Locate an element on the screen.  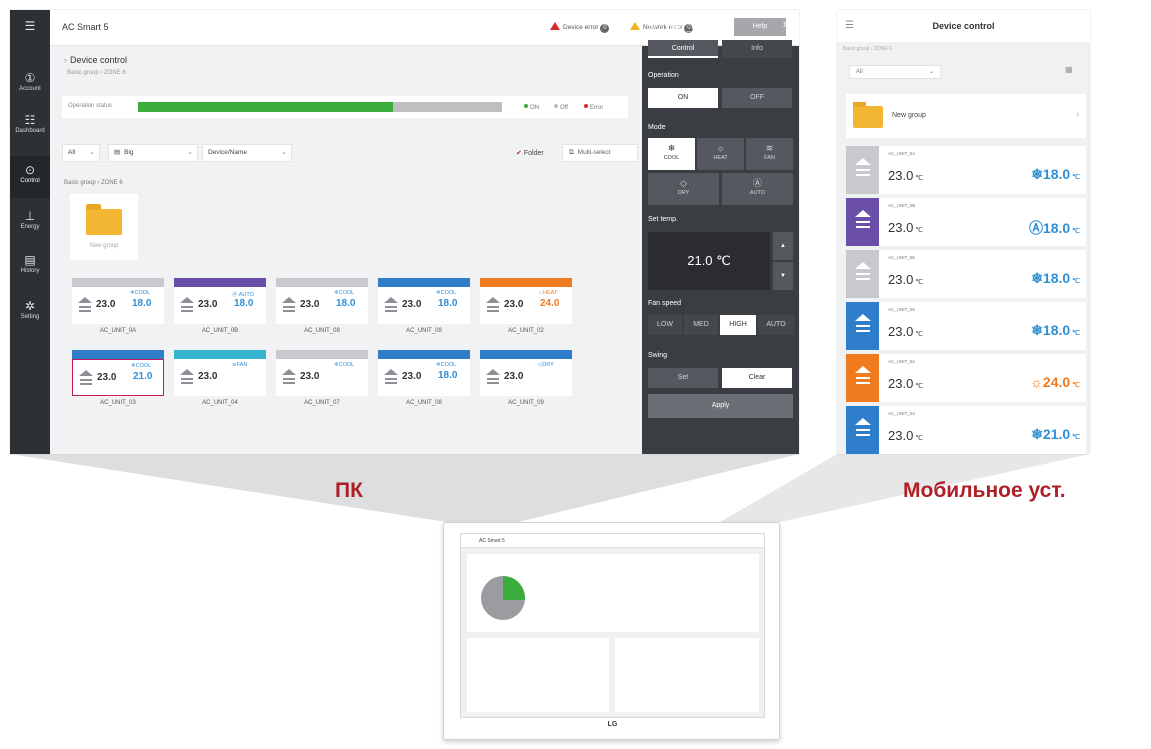
unit-card: 23.0 ❄COOL 21.0 AC_UNIT_03 is located at coordinates (118, 380).